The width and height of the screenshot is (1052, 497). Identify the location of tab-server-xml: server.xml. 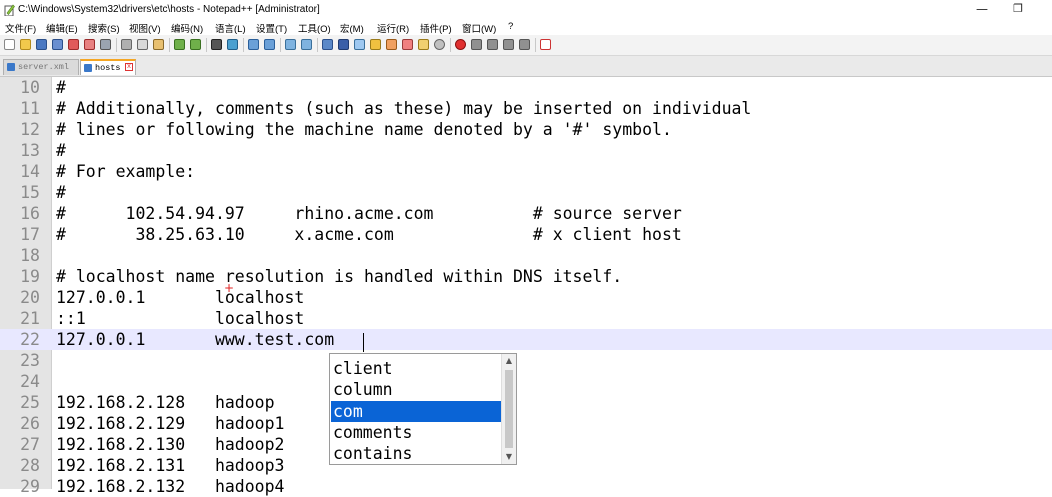
(41, 67).